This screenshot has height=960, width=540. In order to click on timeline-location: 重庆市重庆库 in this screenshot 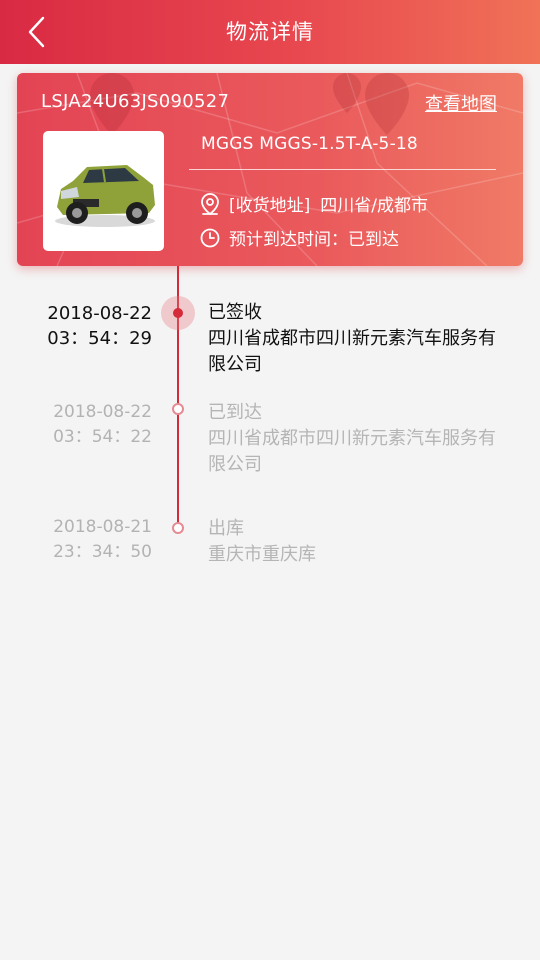, I will do `click(262, 554)`.